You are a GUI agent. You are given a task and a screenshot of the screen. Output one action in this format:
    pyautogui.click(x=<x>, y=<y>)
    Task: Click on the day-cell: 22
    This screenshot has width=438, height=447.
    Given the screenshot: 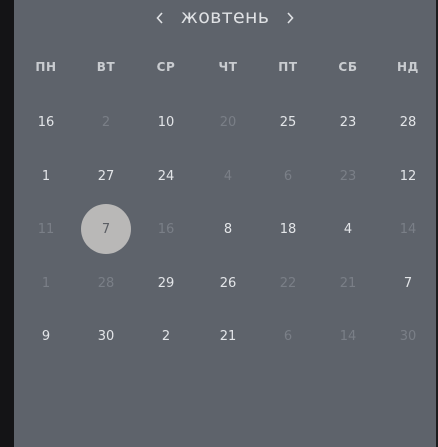 What is the action you would take?
    pyautogui.click(x=288, y=283)
    